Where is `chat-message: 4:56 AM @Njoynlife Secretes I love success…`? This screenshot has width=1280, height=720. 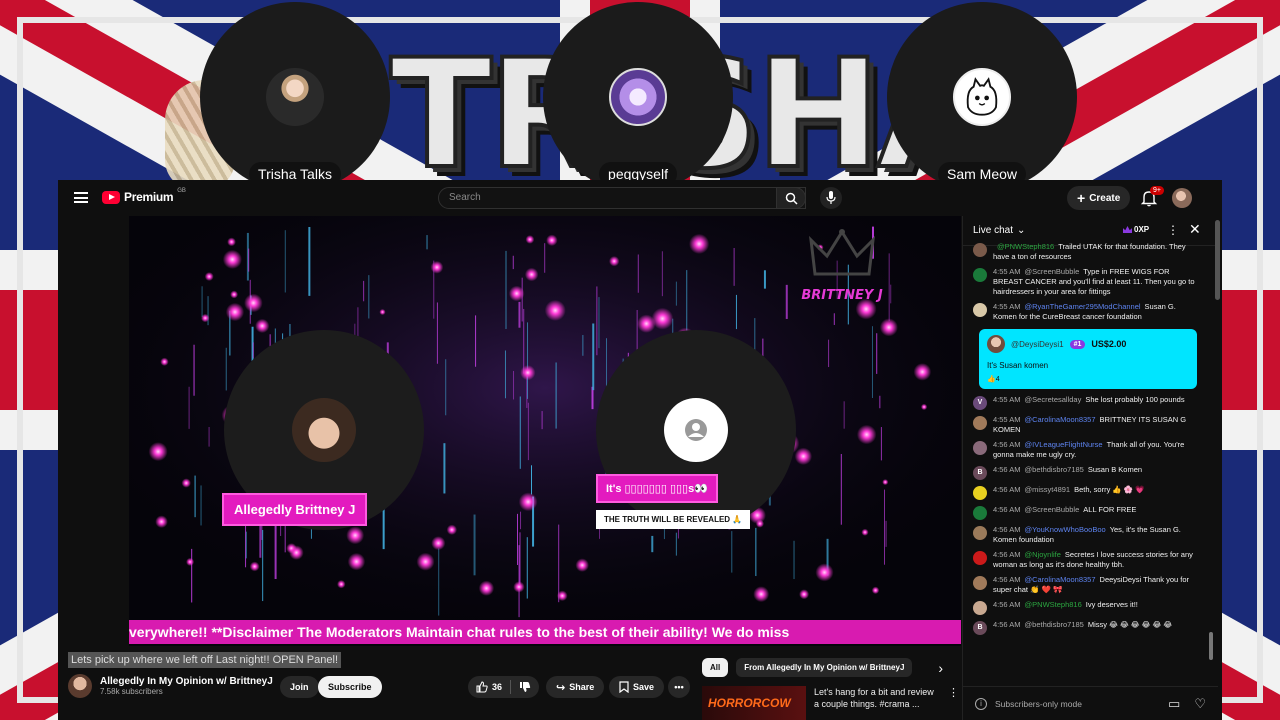 chat-message: 4:56 AM @Njoynlife Secretes I love success… is located at coordinates (1085, 560).